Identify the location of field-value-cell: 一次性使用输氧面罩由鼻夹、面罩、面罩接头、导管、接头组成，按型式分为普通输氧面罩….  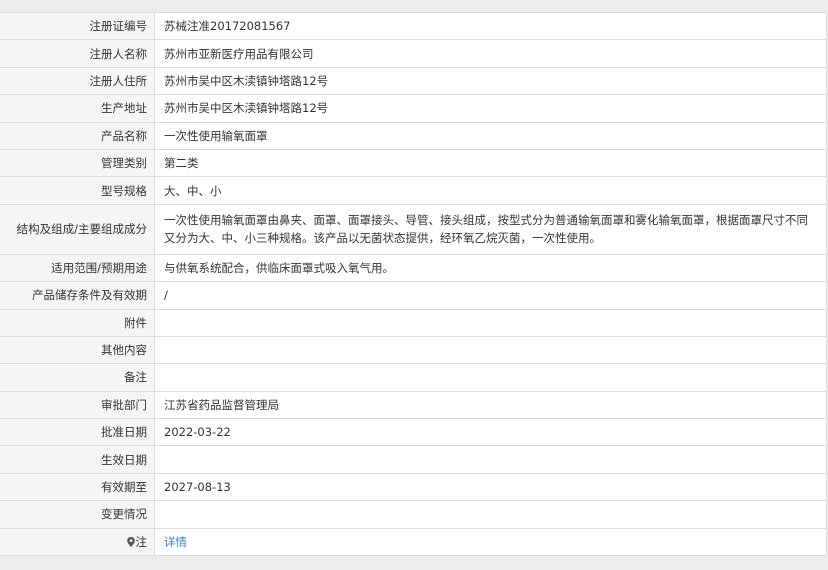
(490, 229).